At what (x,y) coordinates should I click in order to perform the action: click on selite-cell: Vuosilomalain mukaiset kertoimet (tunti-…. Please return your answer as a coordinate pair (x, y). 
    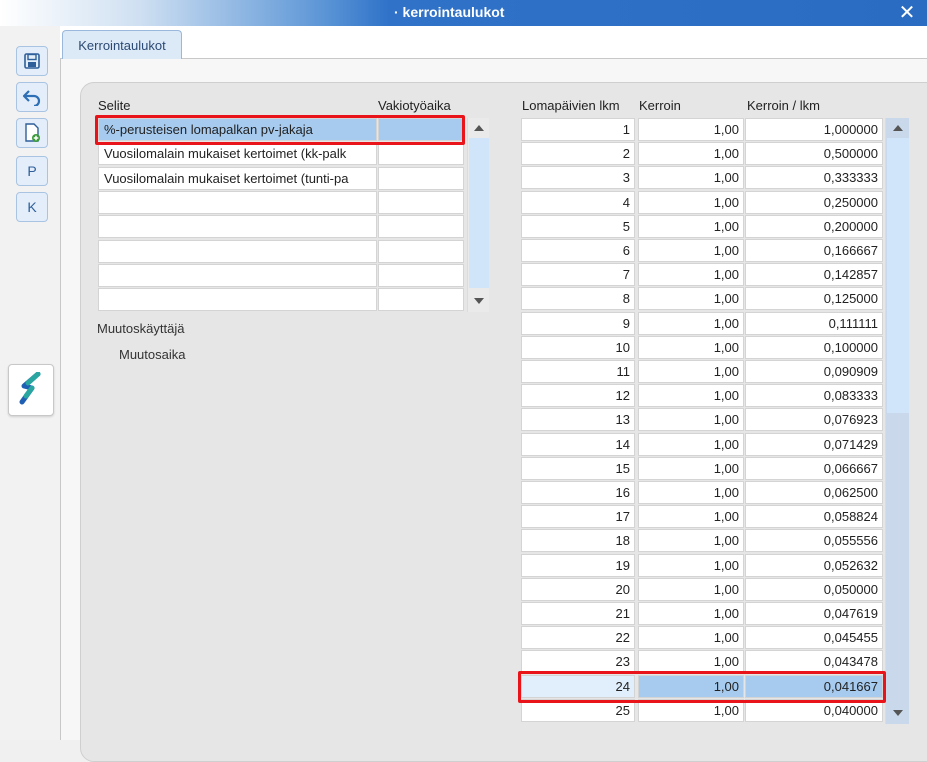
    Looking at the image, I should click on (237, 178).